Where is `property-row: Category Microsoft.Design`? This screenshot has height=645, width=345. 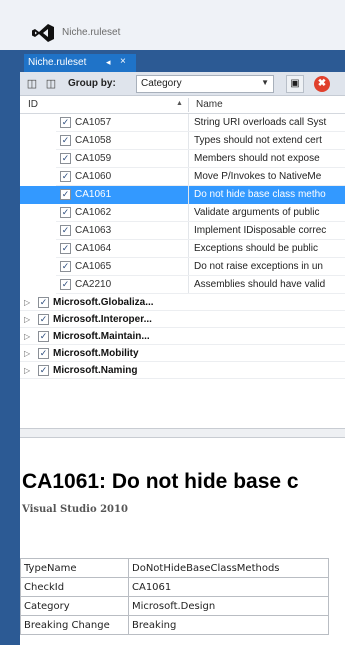
property-row: Category Microsoft.Design is located at coordinates (174, 606).